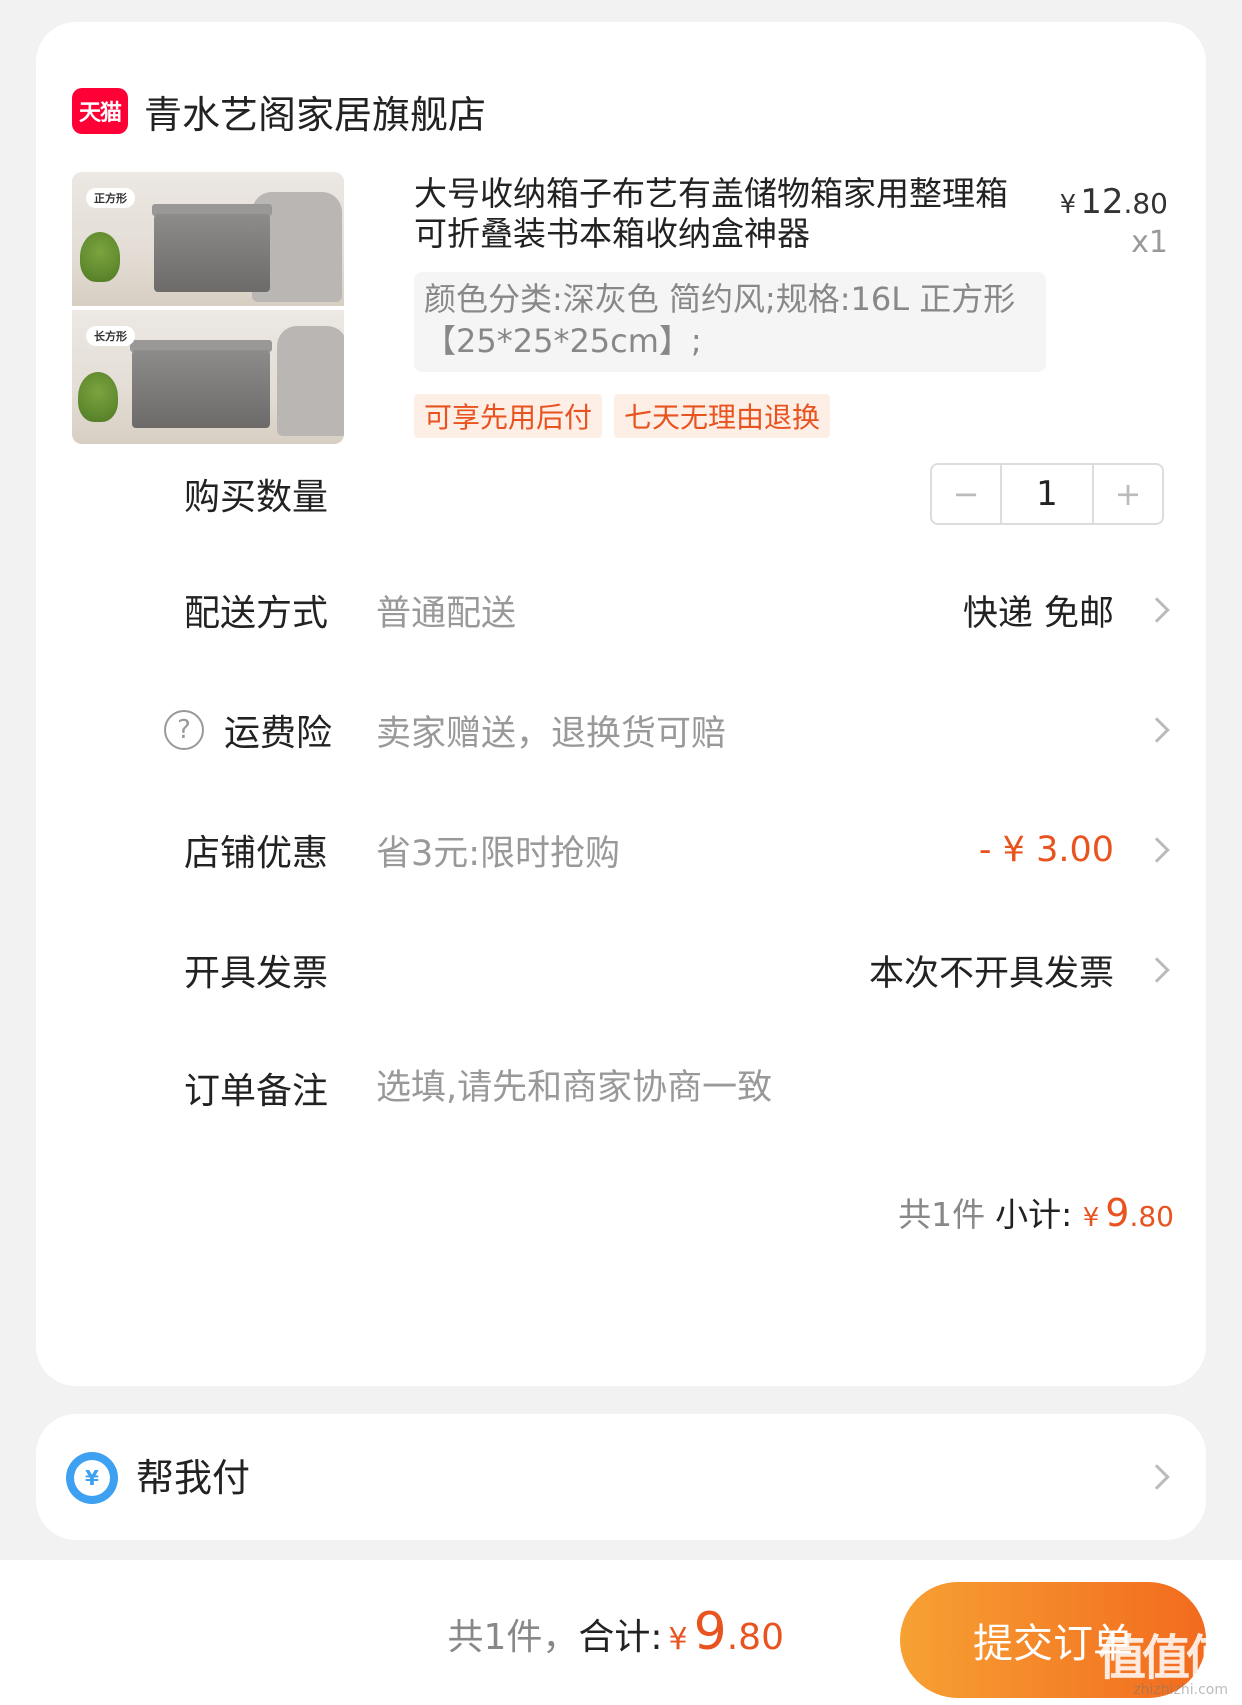  Describe the element at coordinates (756, 1088) in the screenshot. I see `order-note-input` at that location.